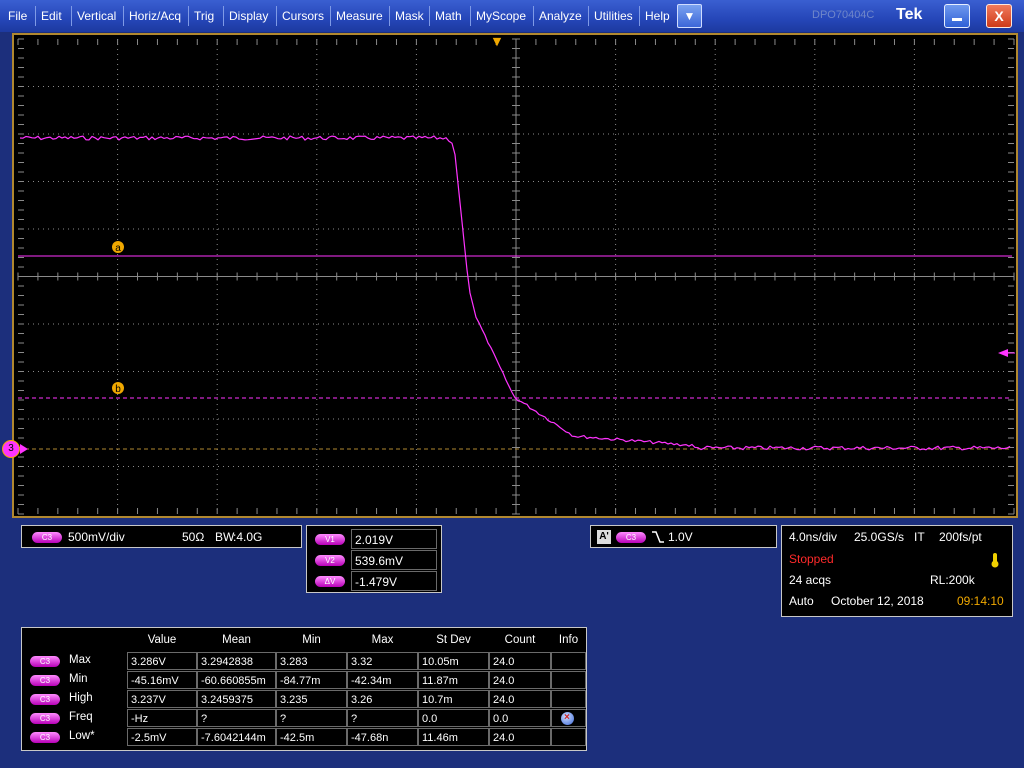  Describe the element at coordinates (236, 718) in the screenshot. I see `meas-mean: ?` at that location.